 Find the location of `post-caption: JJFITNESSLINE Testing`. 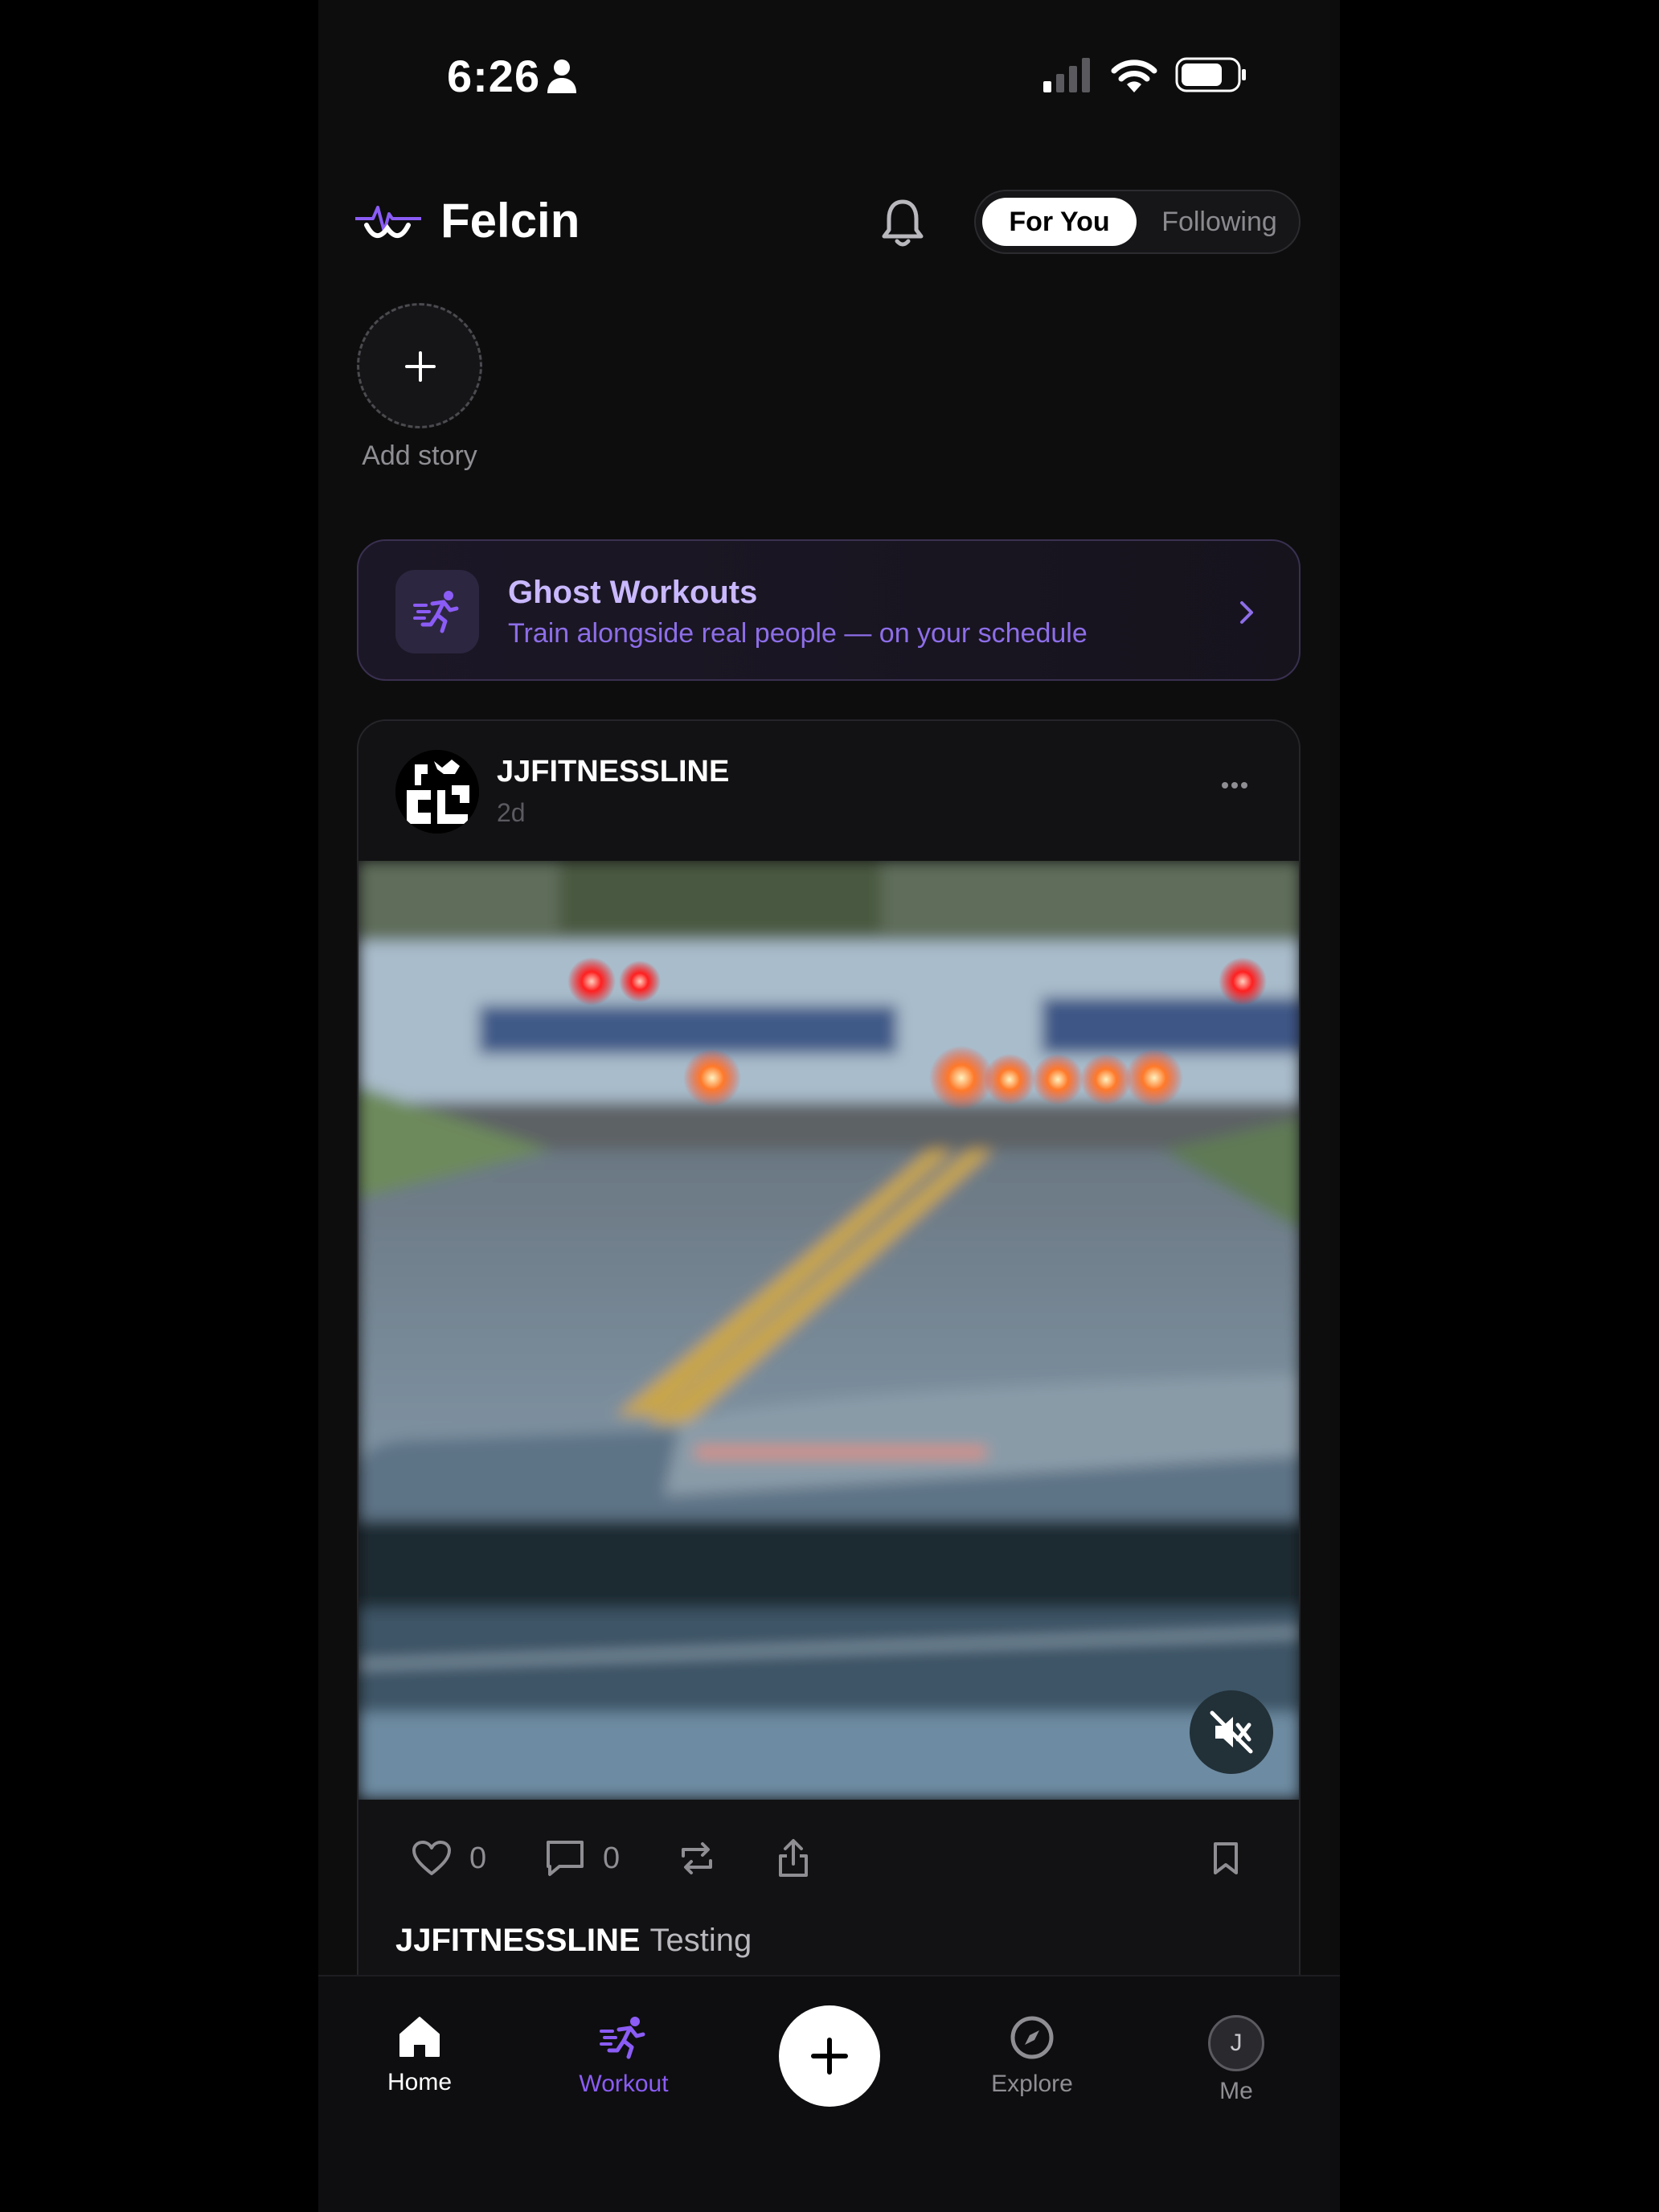

post-caption: JJFITNESSLINE Testing is located at coordinates (573, 1941).